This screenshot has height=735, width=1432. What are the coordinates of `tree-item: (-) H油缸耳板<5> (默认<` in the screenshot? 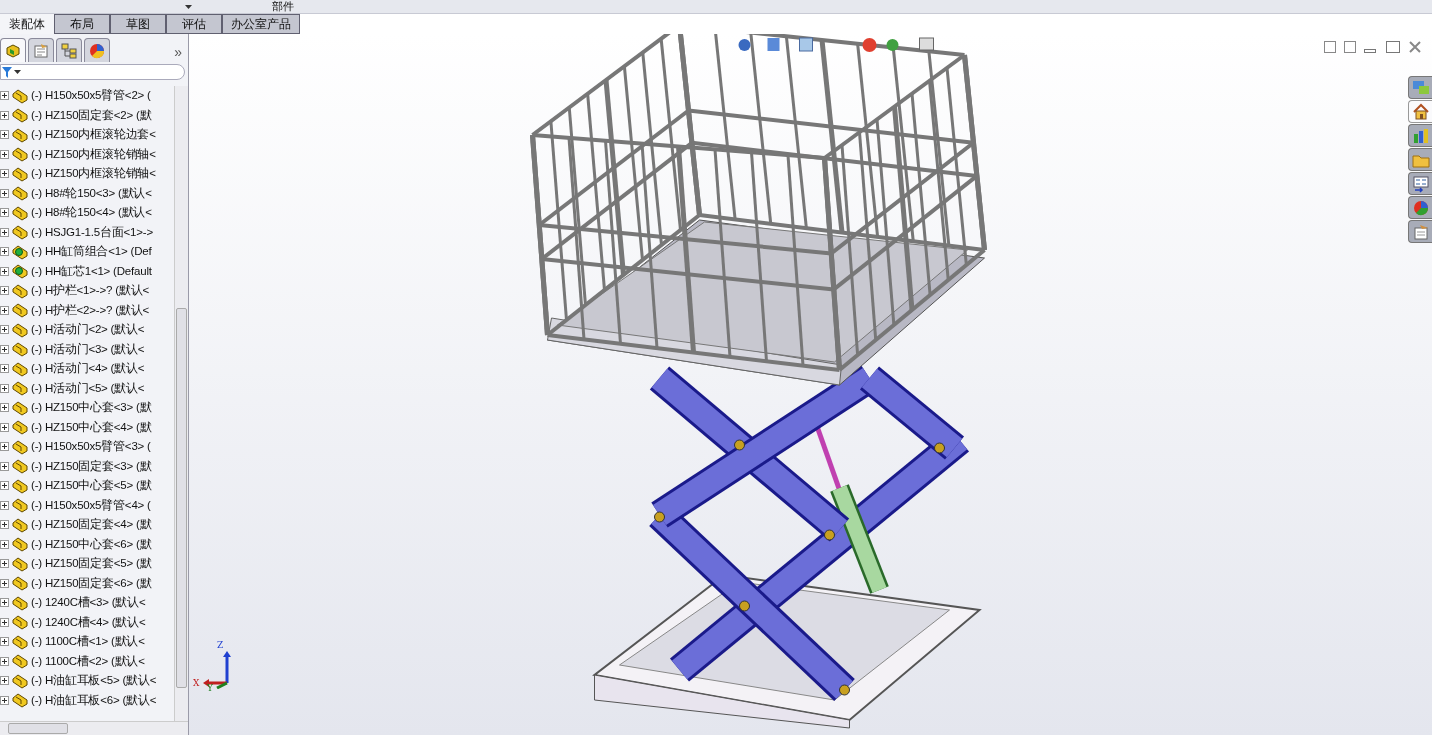 It's located at (94, 681).